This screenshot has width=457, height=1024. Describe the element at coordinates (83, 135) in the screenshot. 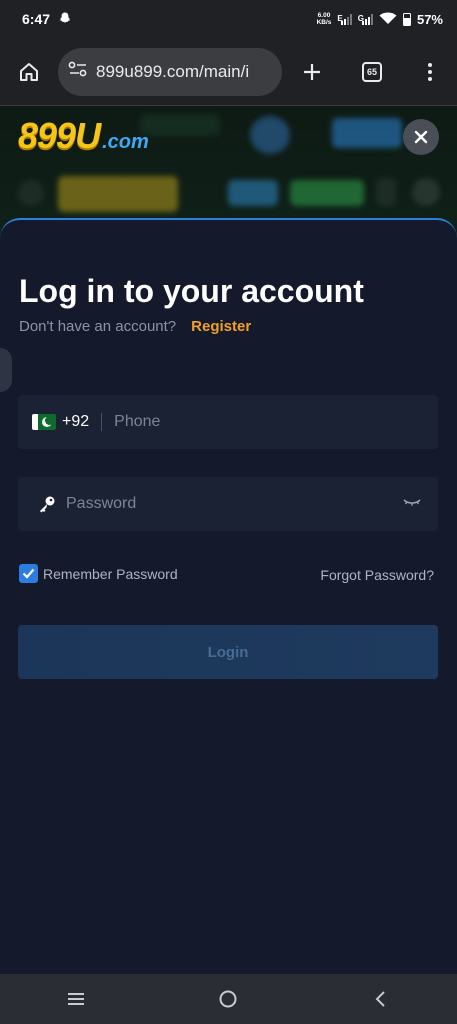

I see `site-logo: 899U .com` at that location.